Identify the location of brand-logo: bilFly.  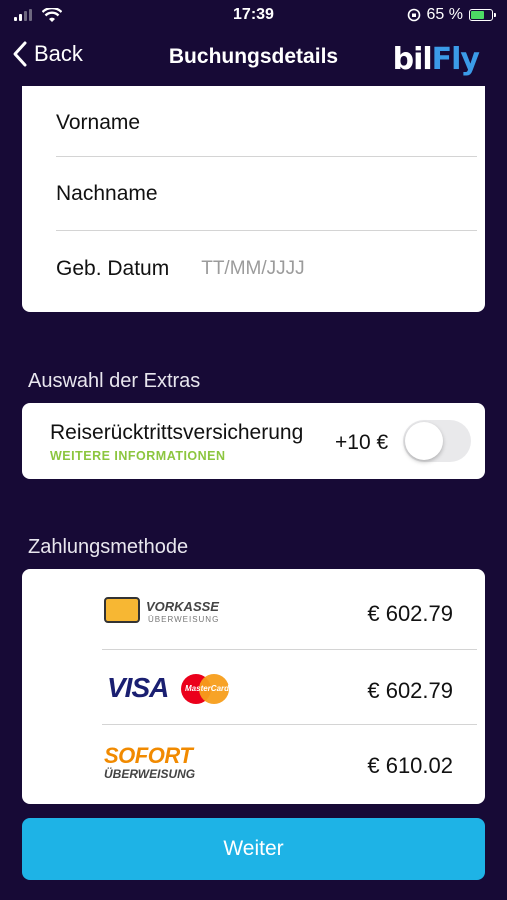
(436, 59).